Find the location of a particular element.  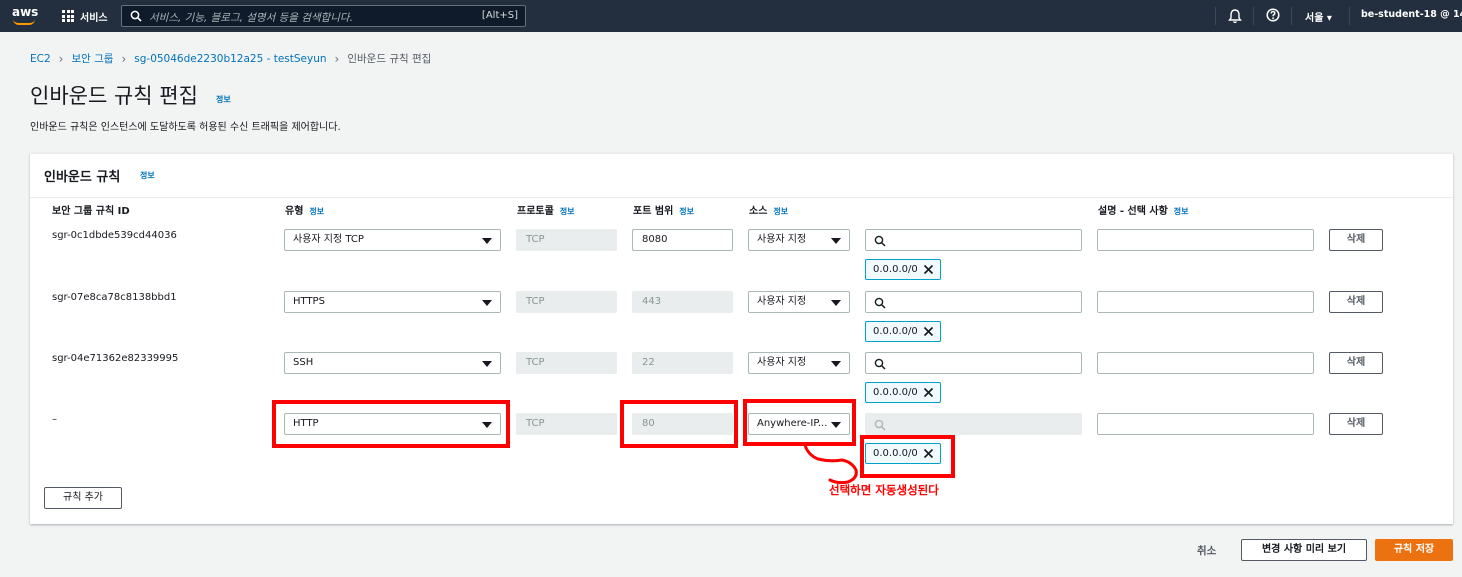

breadcrumb-security-group: sg-05046de2230b12a25 - testSeyun is located at coordinates (230, 59).